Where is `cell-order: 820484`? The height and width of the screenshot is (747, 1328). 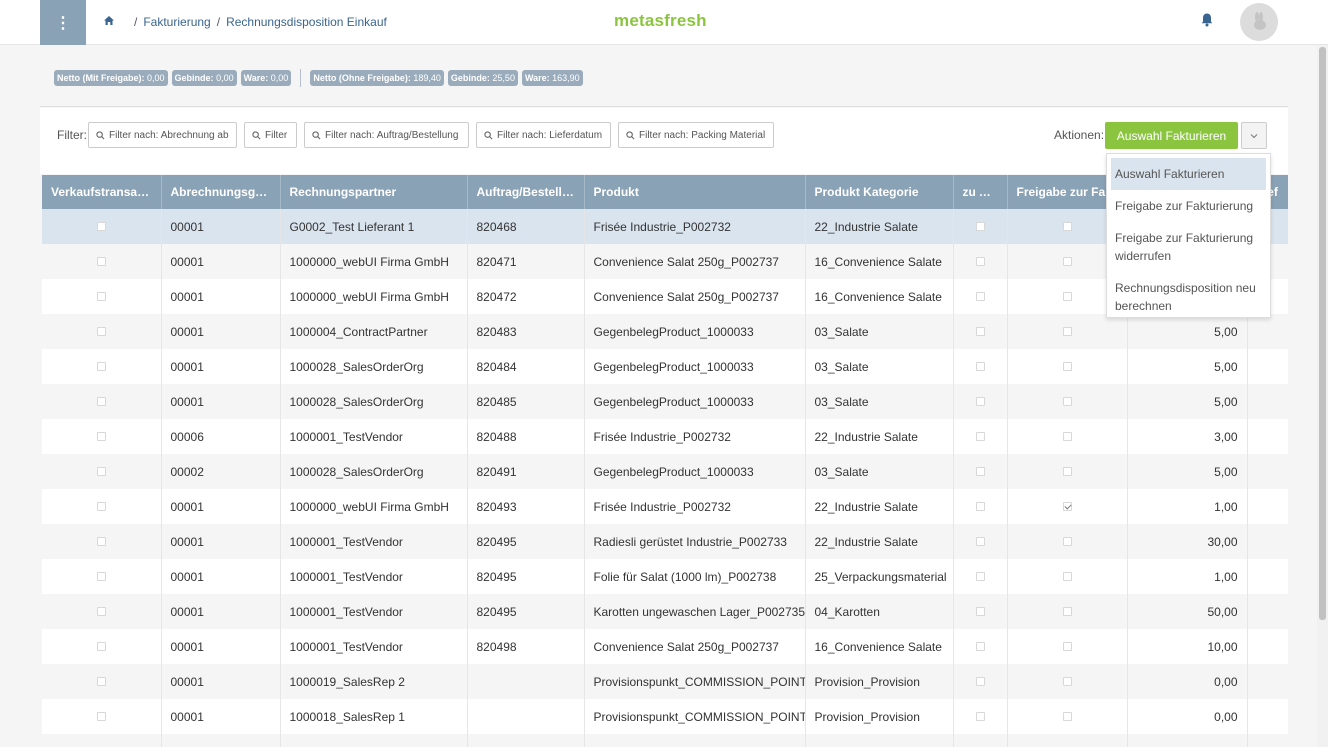
cell-order: 820484 is located at coordinates (526, 366).